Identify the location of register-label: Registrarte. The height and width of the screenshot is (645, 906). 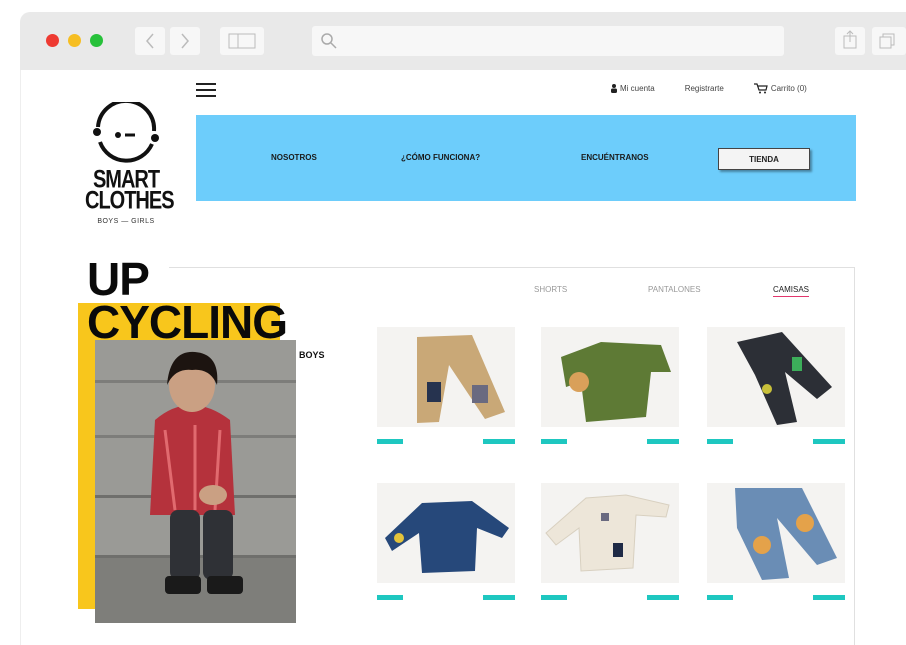
(704, 88).